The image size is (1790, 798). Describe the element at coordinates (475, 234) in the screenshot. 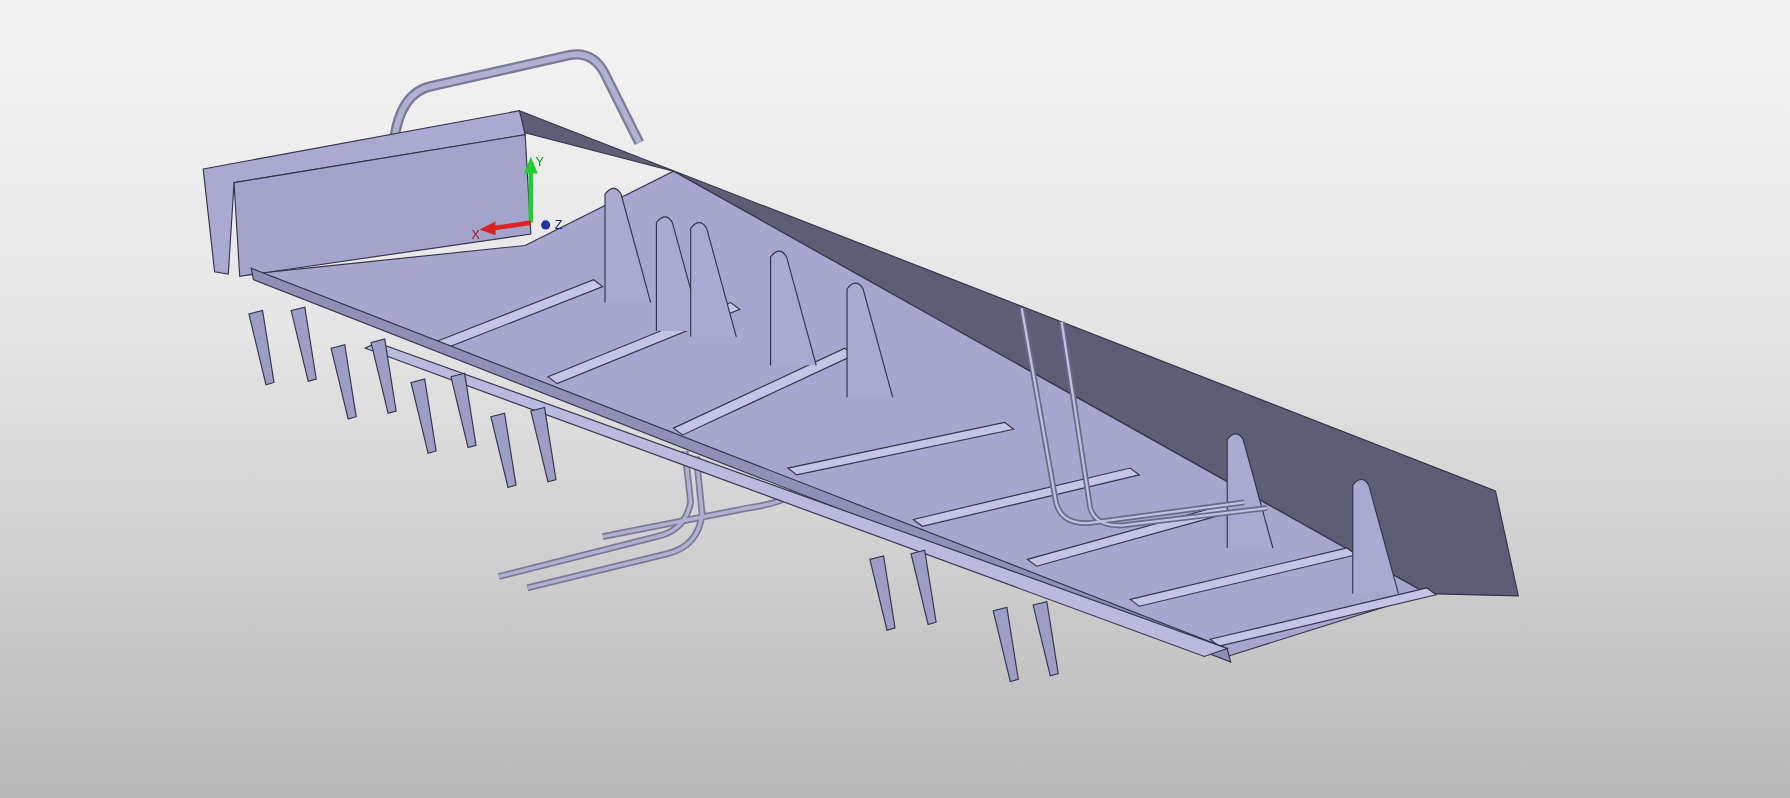

I see `x-axis-label: X` at that location.